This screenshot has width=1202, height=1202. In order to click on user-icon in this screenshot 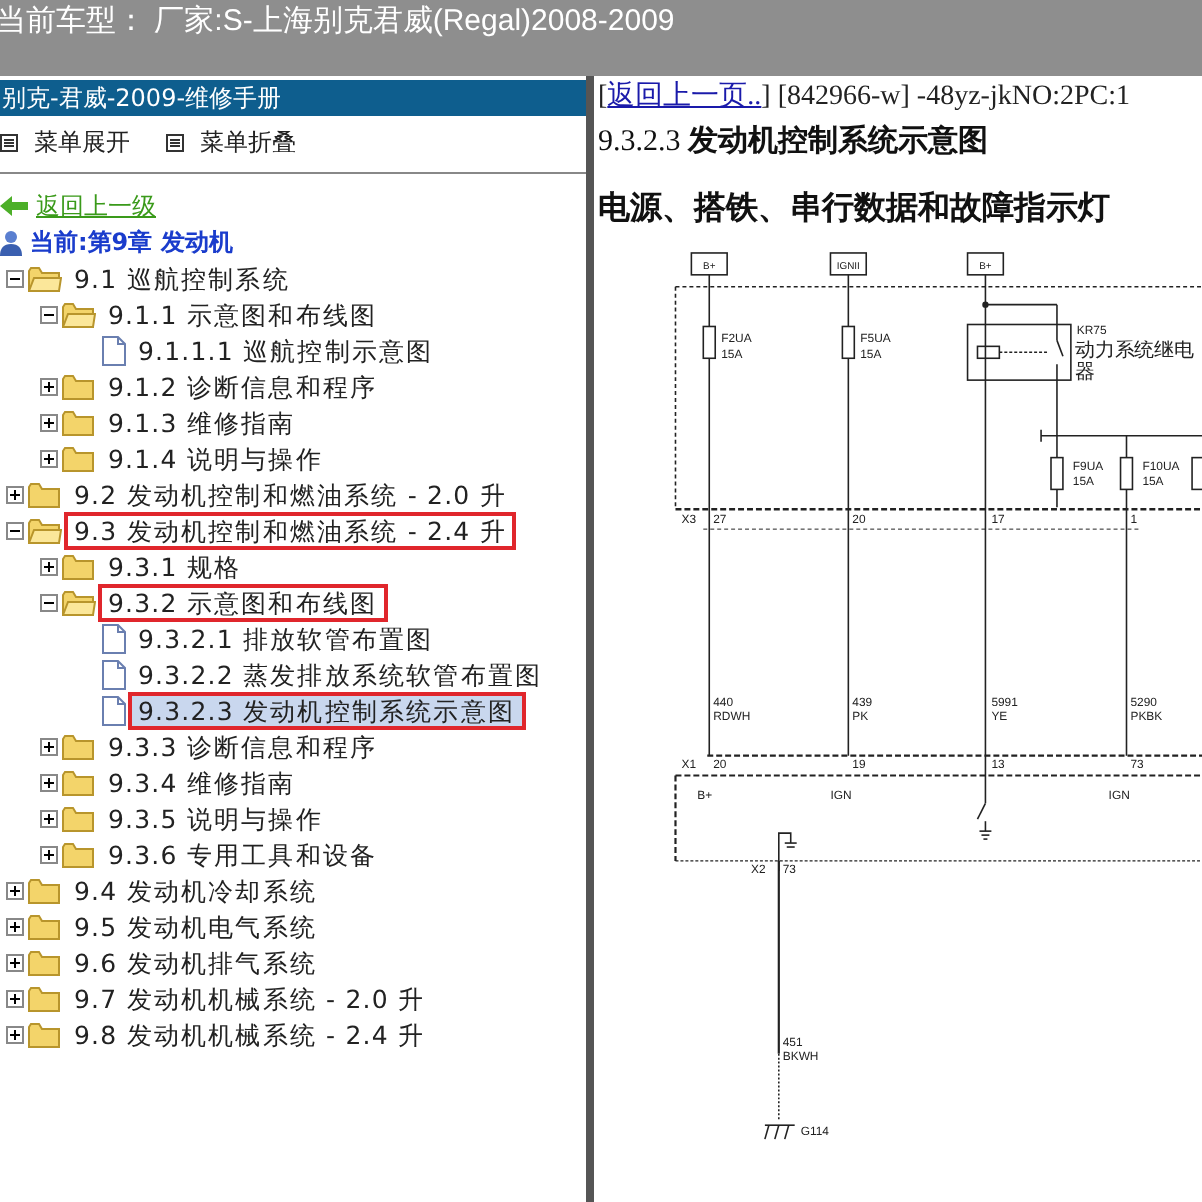, I will do `click(11, 242)`.